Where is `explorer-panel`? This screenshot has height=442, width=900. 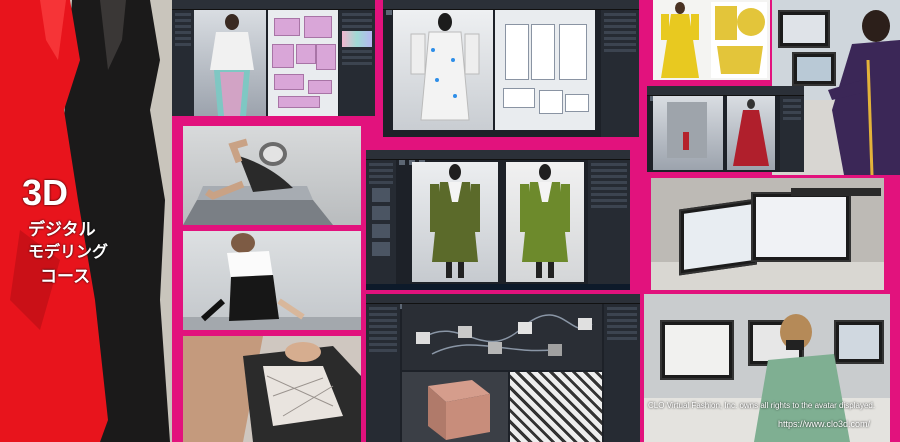 explorer-panel is located at coordinates (383, 373).